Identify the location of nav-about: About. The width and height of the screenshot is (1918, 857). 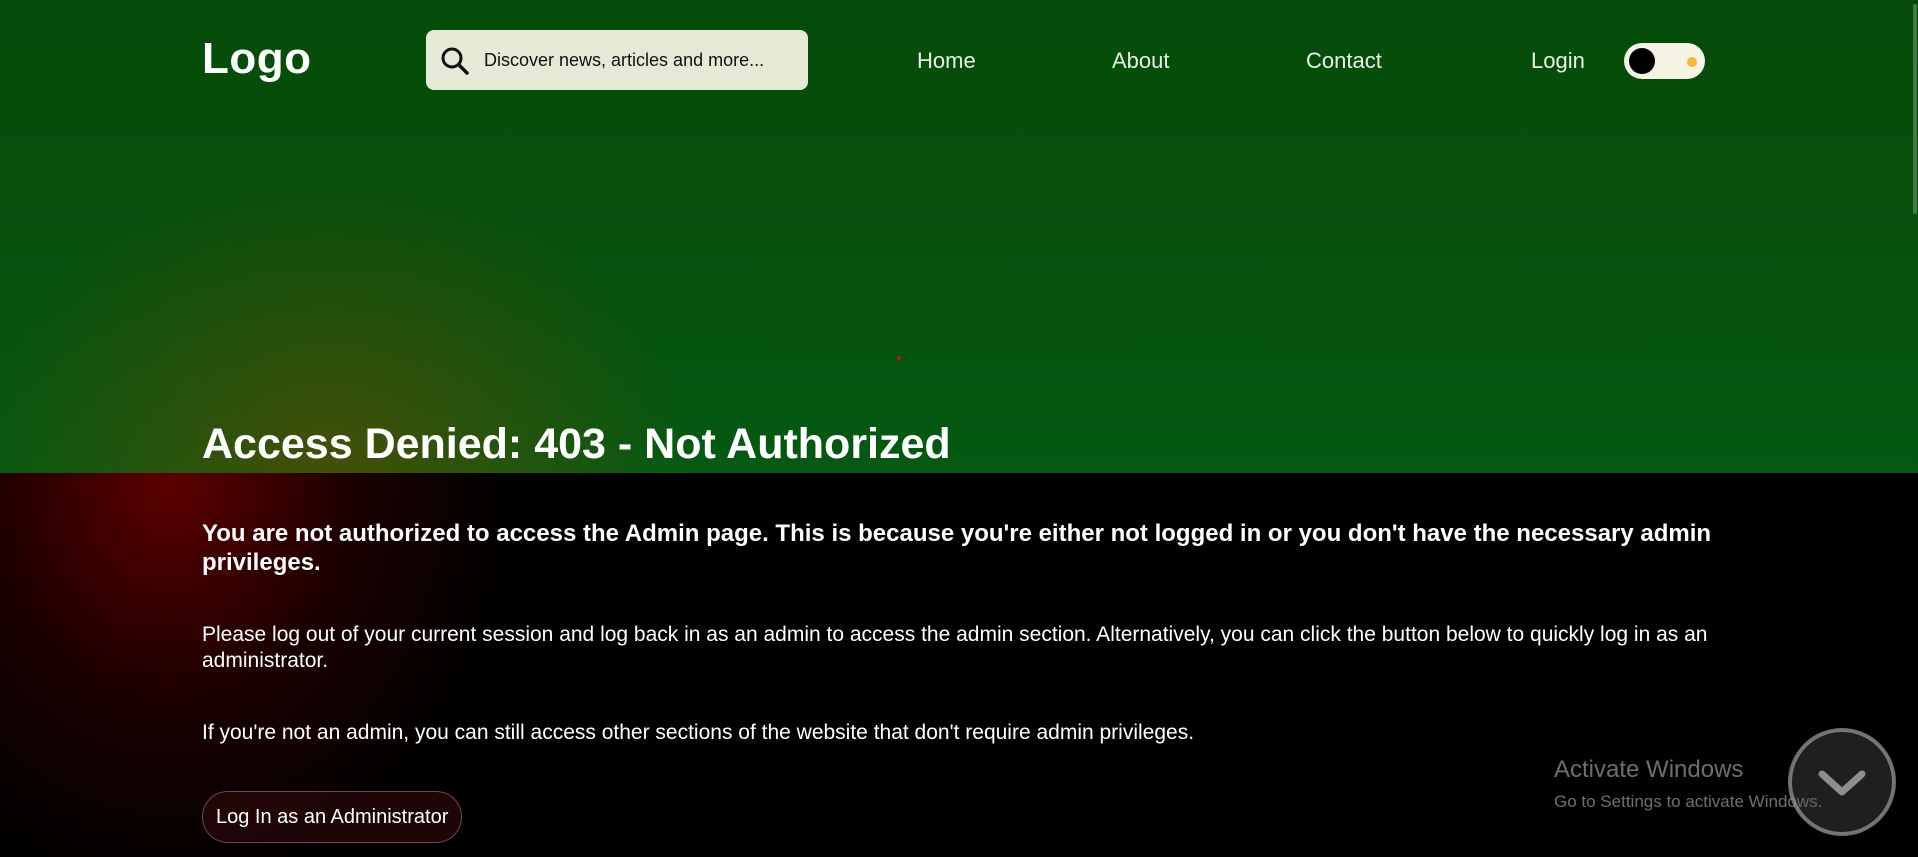
(1141, 61).